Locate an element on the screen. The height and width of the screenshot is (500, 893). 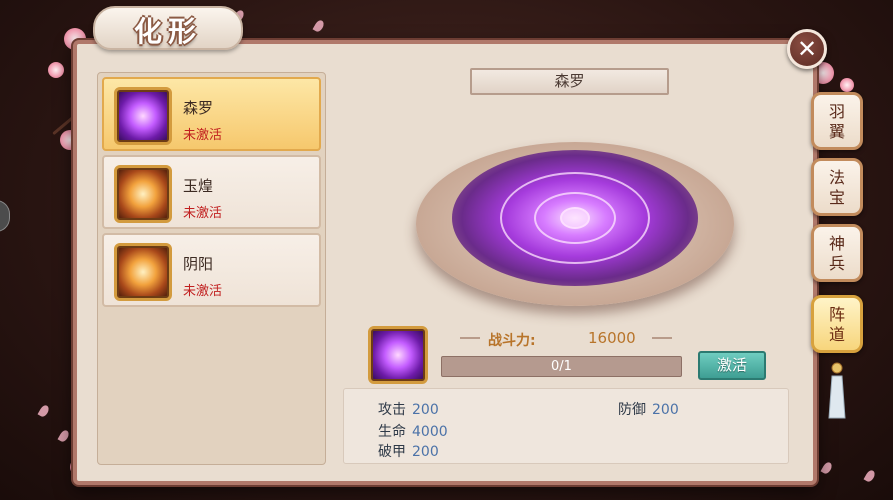
activate-button: 激活 is located at coordinates (732, 365).